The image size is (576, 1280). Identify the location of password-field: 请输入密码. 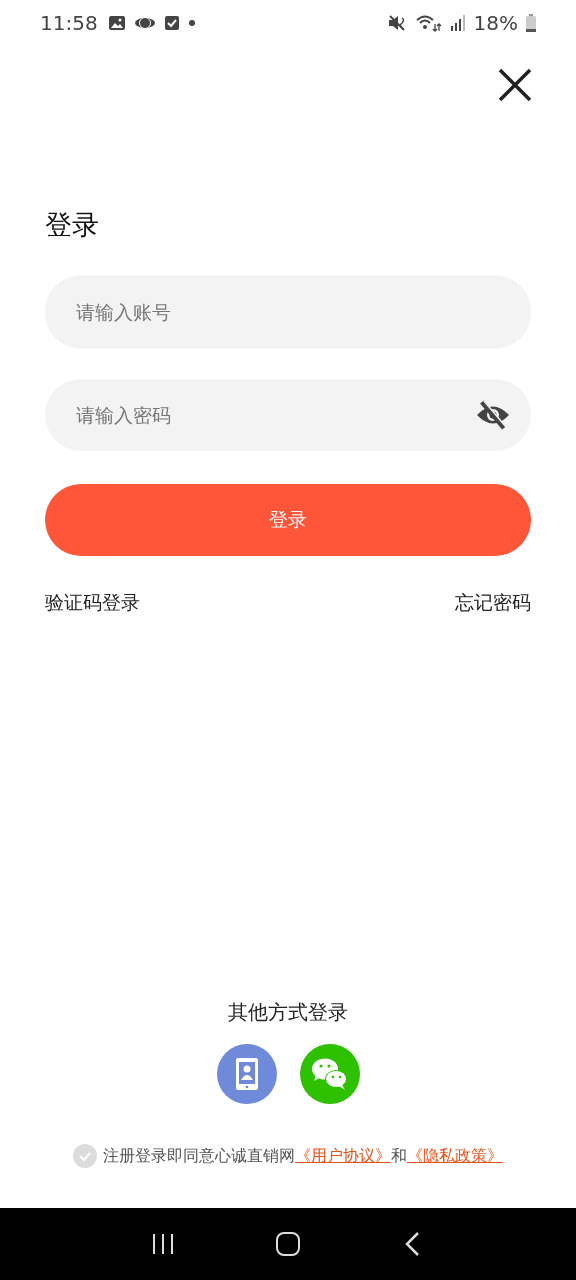
(288, 415).